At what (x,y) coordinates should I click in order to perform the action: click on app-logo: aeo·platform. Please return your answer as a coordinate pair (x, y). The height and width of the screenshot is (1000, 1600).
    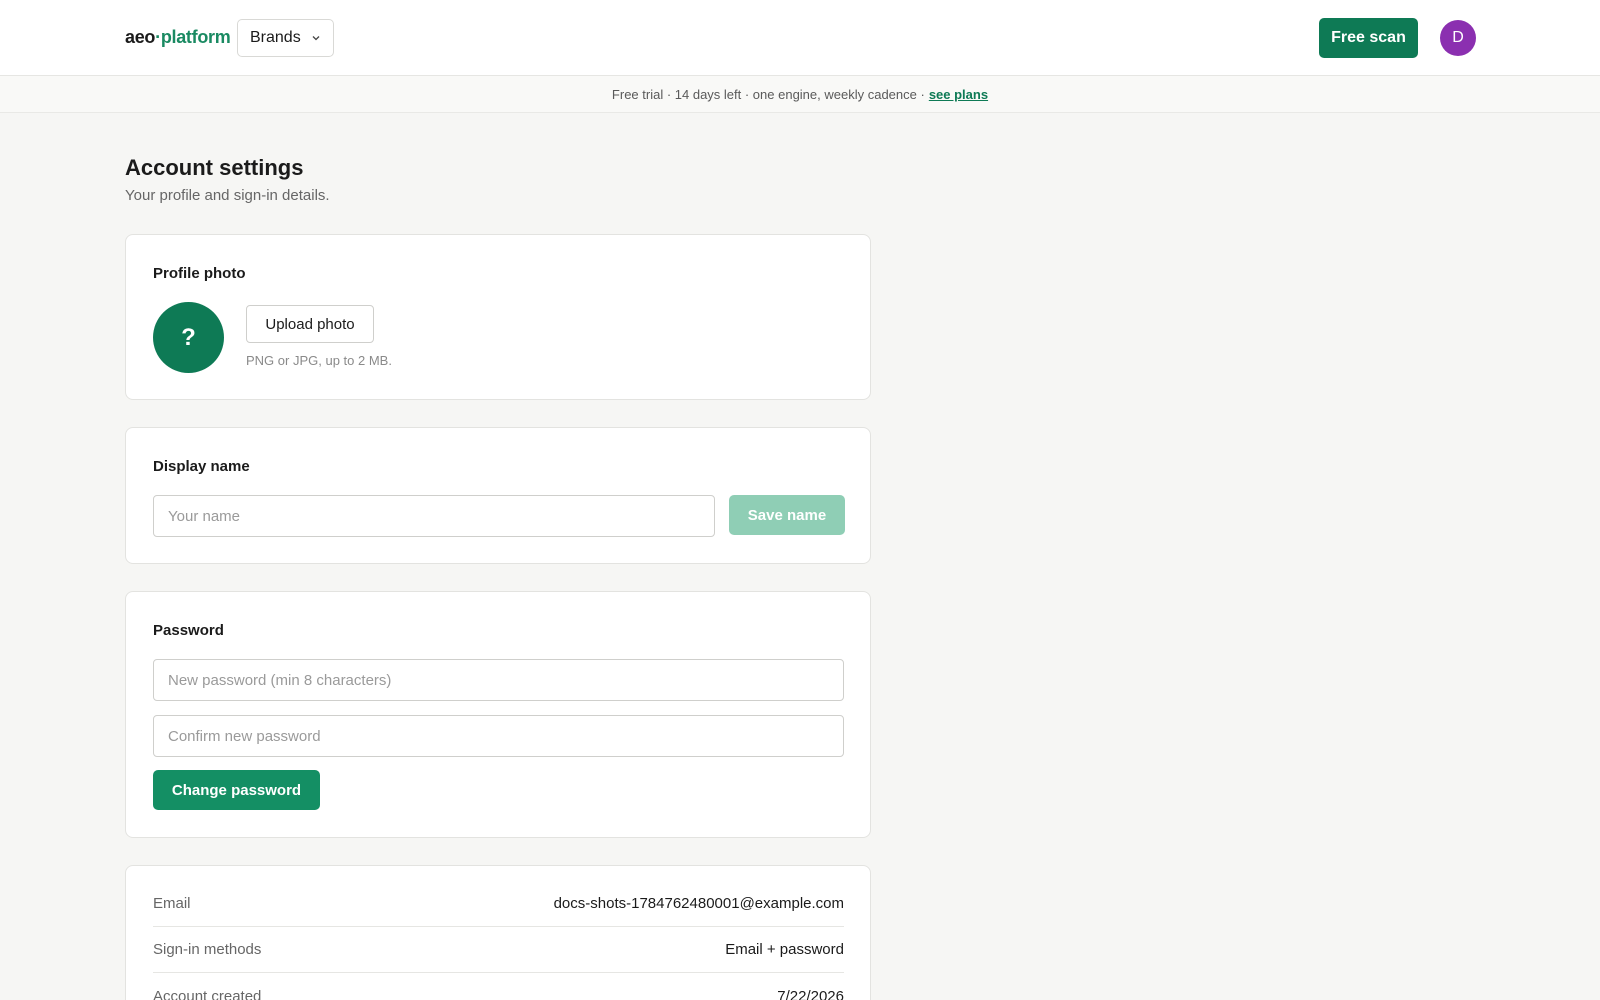
    Looking at the image, I should click on (178, 37).